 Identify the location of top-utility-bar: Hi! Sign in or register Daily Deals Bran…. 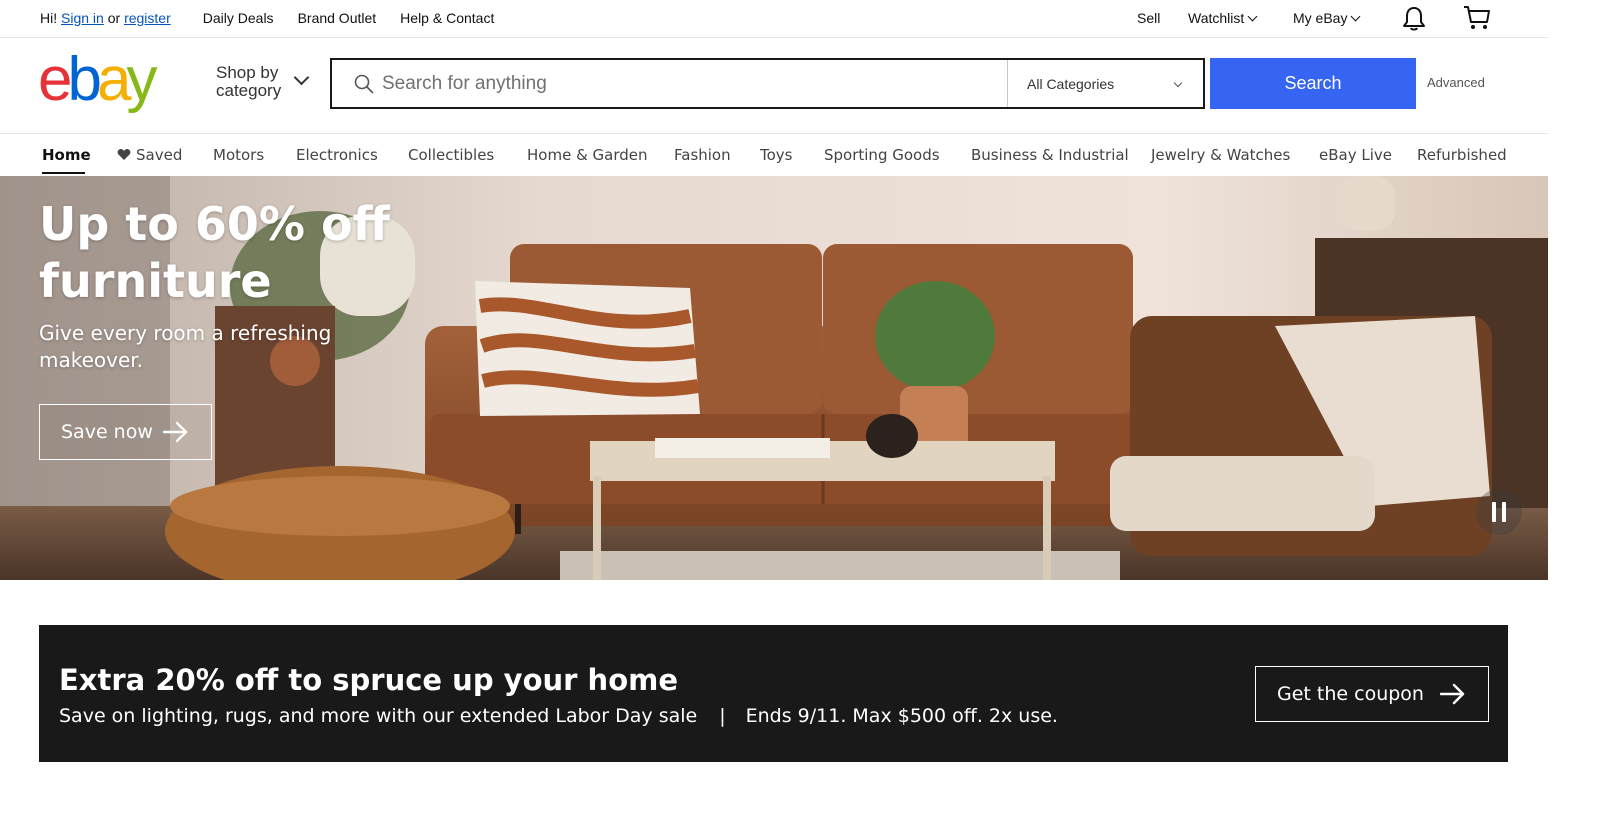
(774, 19).